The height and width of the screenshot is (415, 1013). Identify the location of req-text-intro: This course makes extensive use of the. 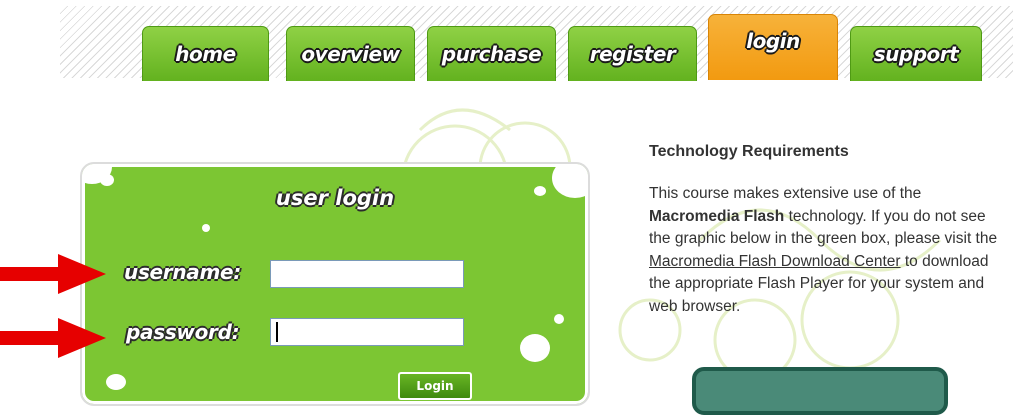
(785, 193).